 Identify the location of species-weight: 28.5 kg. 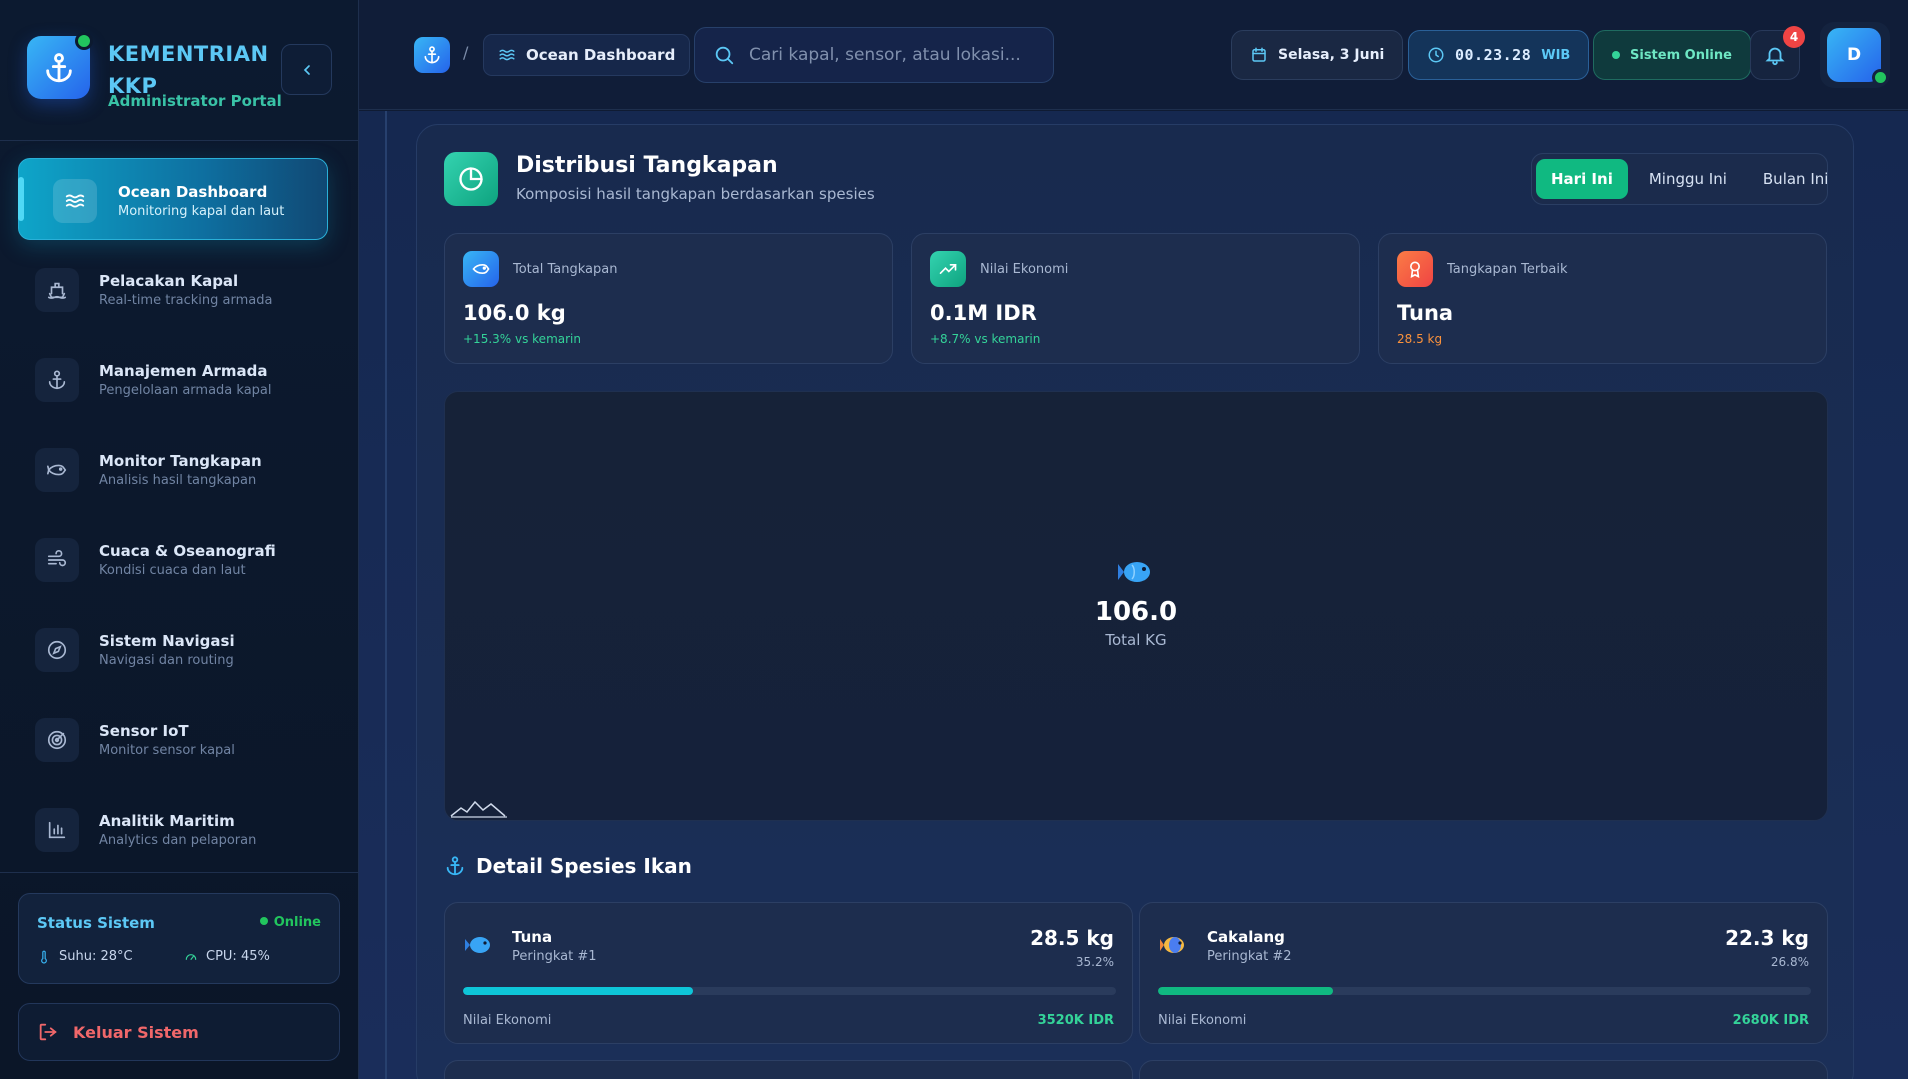
(1072, 938).